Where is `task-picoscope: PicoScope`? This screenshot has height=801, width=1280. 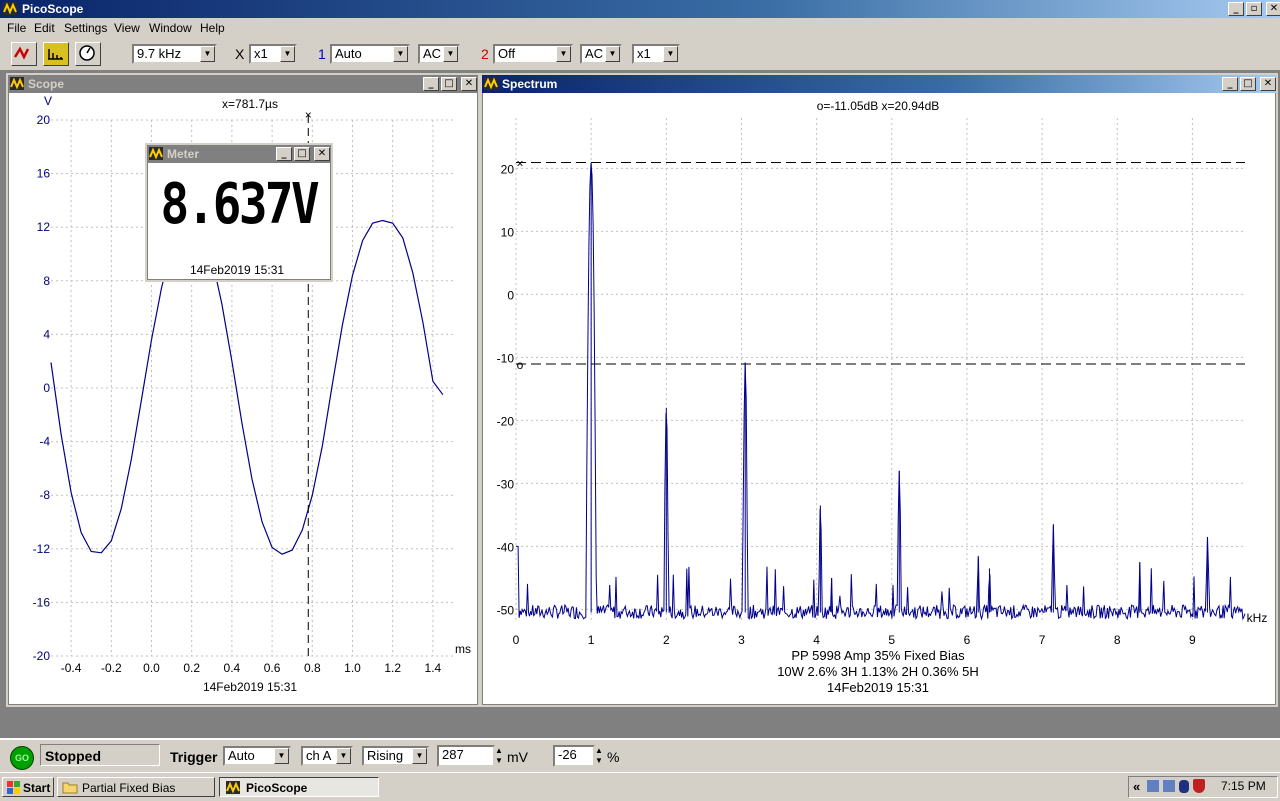
task-picoscope: PicoScope is located at coordinates (299, 787).